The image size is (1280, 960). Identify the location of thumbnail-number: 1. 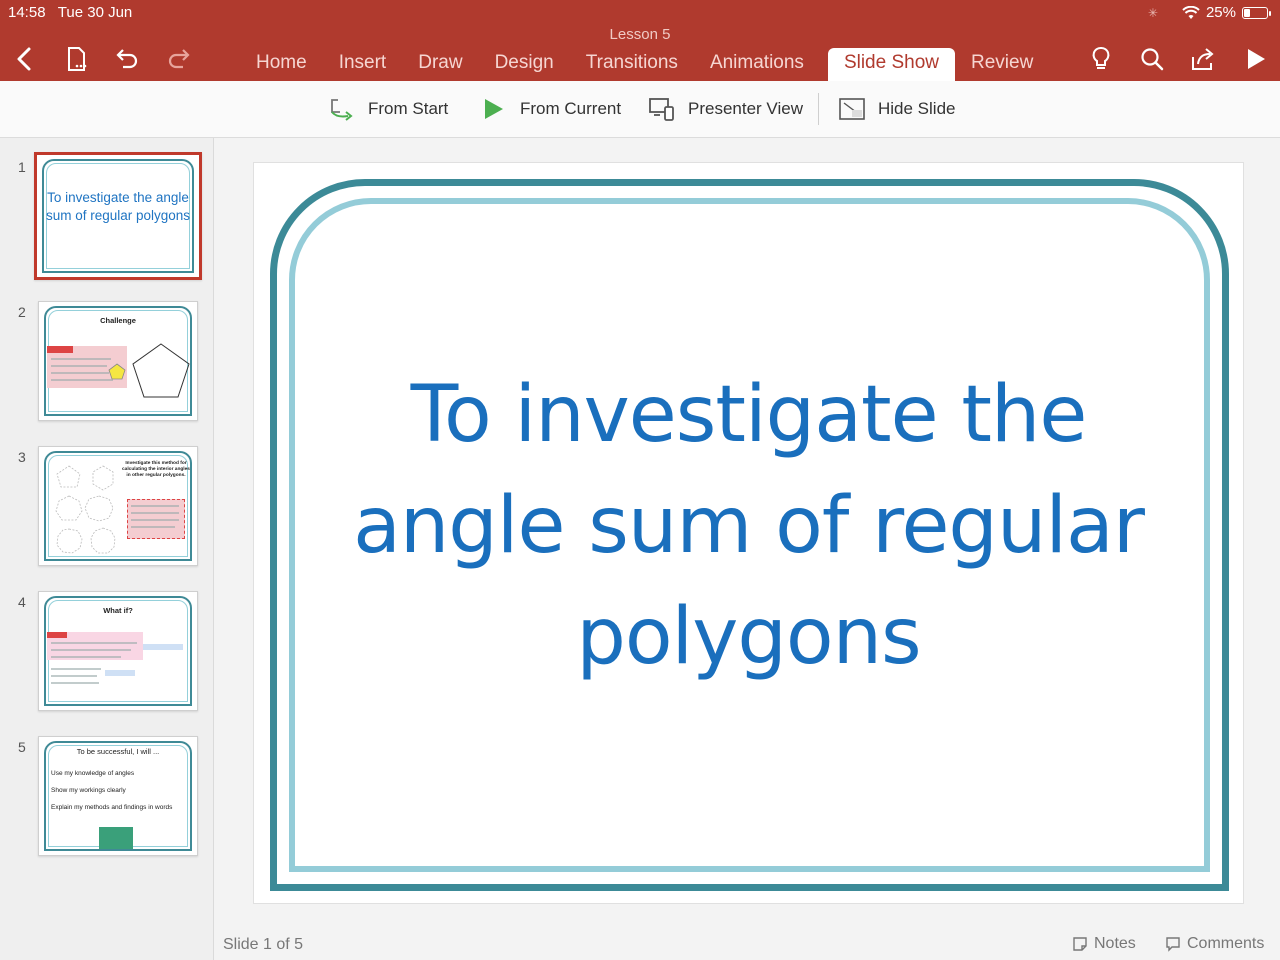
(22, 167).